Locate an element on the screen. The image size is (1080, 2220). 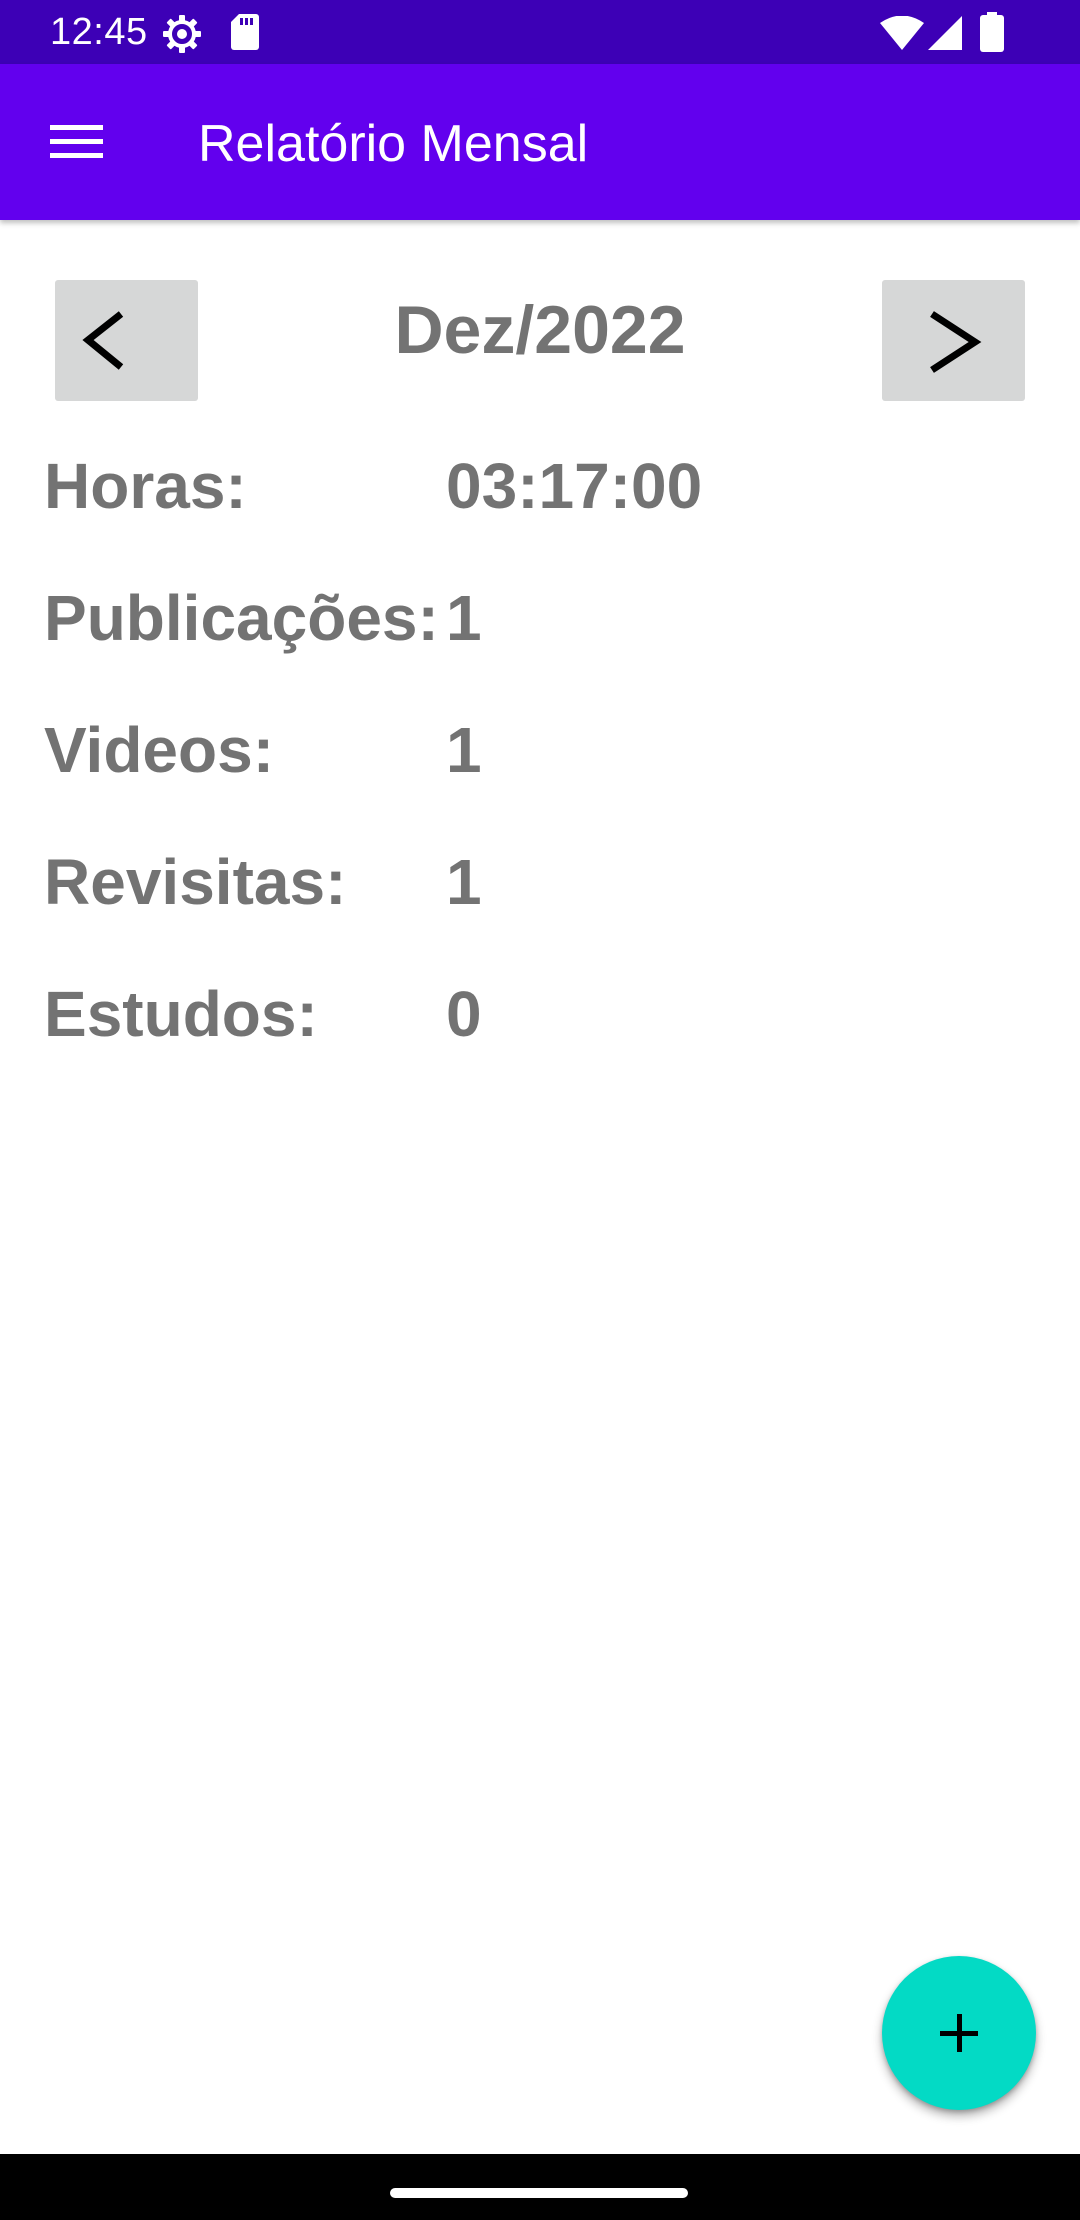
report-row-horas: Horas: 03:17:00 is located at coordinates (540, 486).